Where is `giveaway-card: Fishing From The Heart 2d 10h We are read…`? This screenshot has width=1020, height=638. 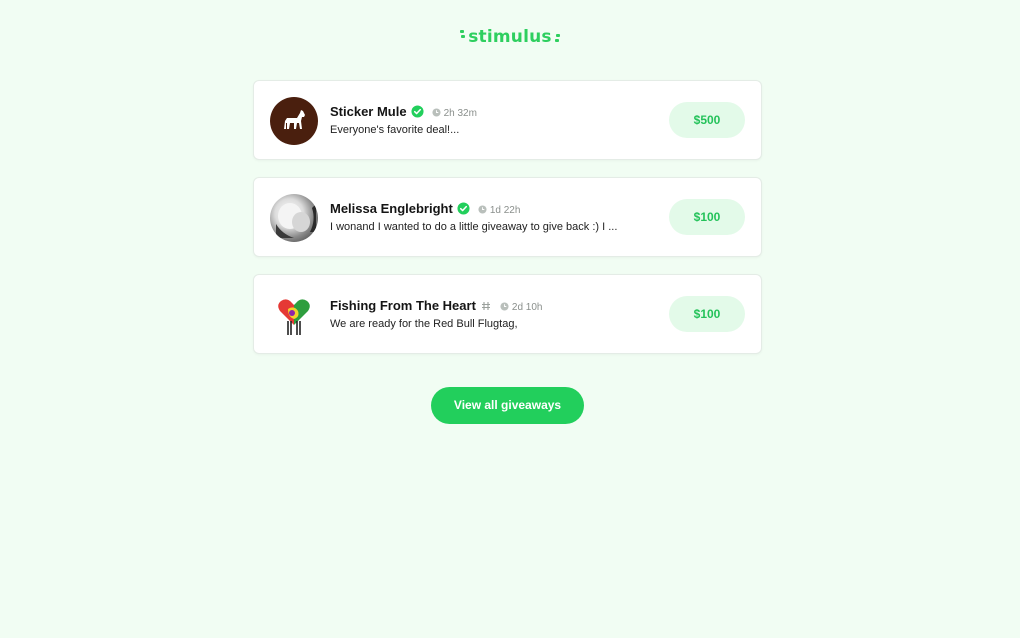 giveaway-card: Fishing From The Heart 2d 10h We are read… is located at coordinates (507, 314).